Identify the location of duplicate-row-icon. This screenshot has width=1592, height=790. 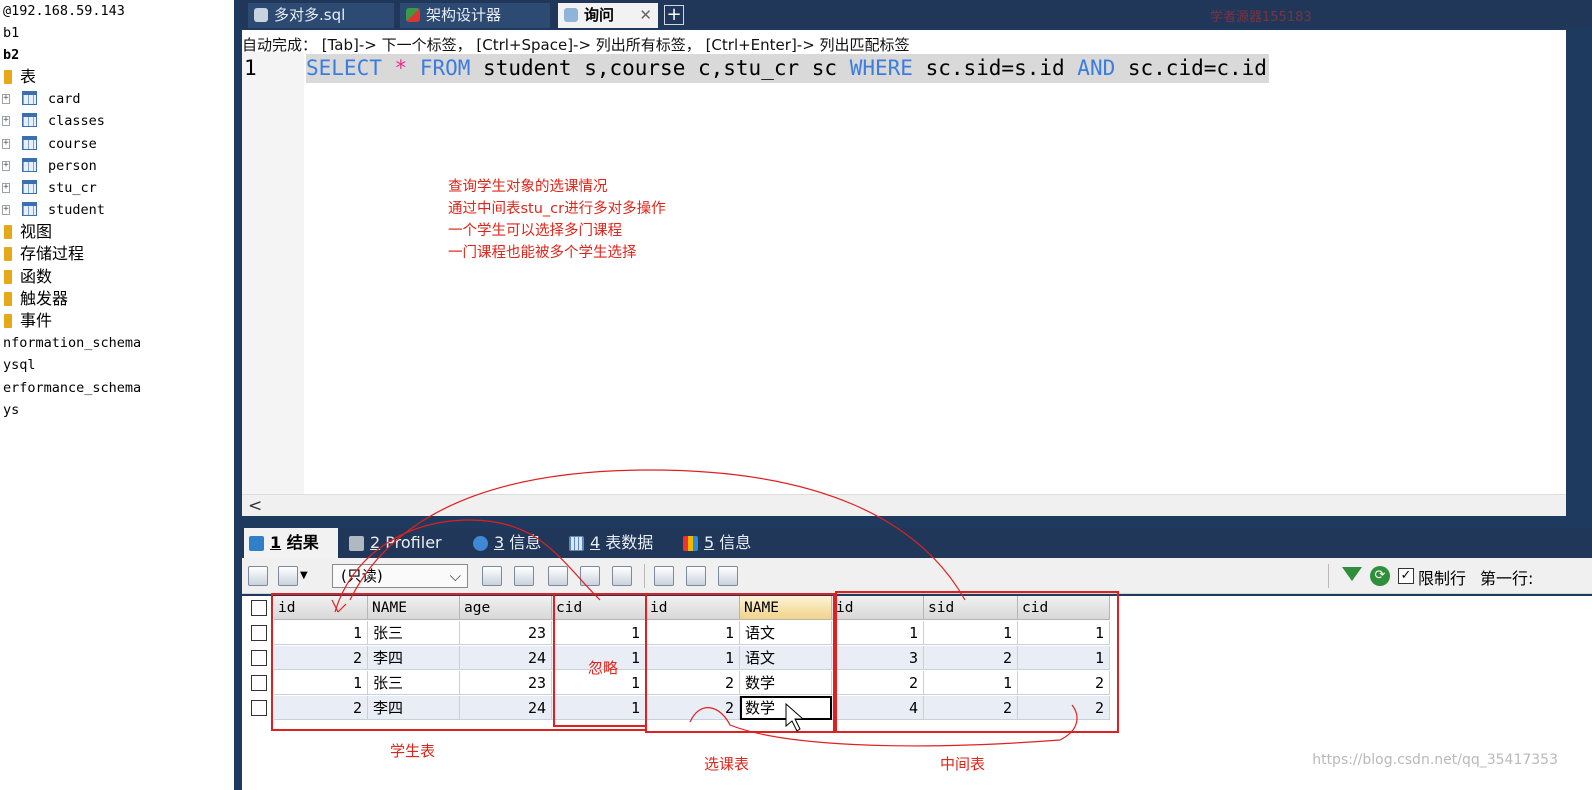
(524, 576).